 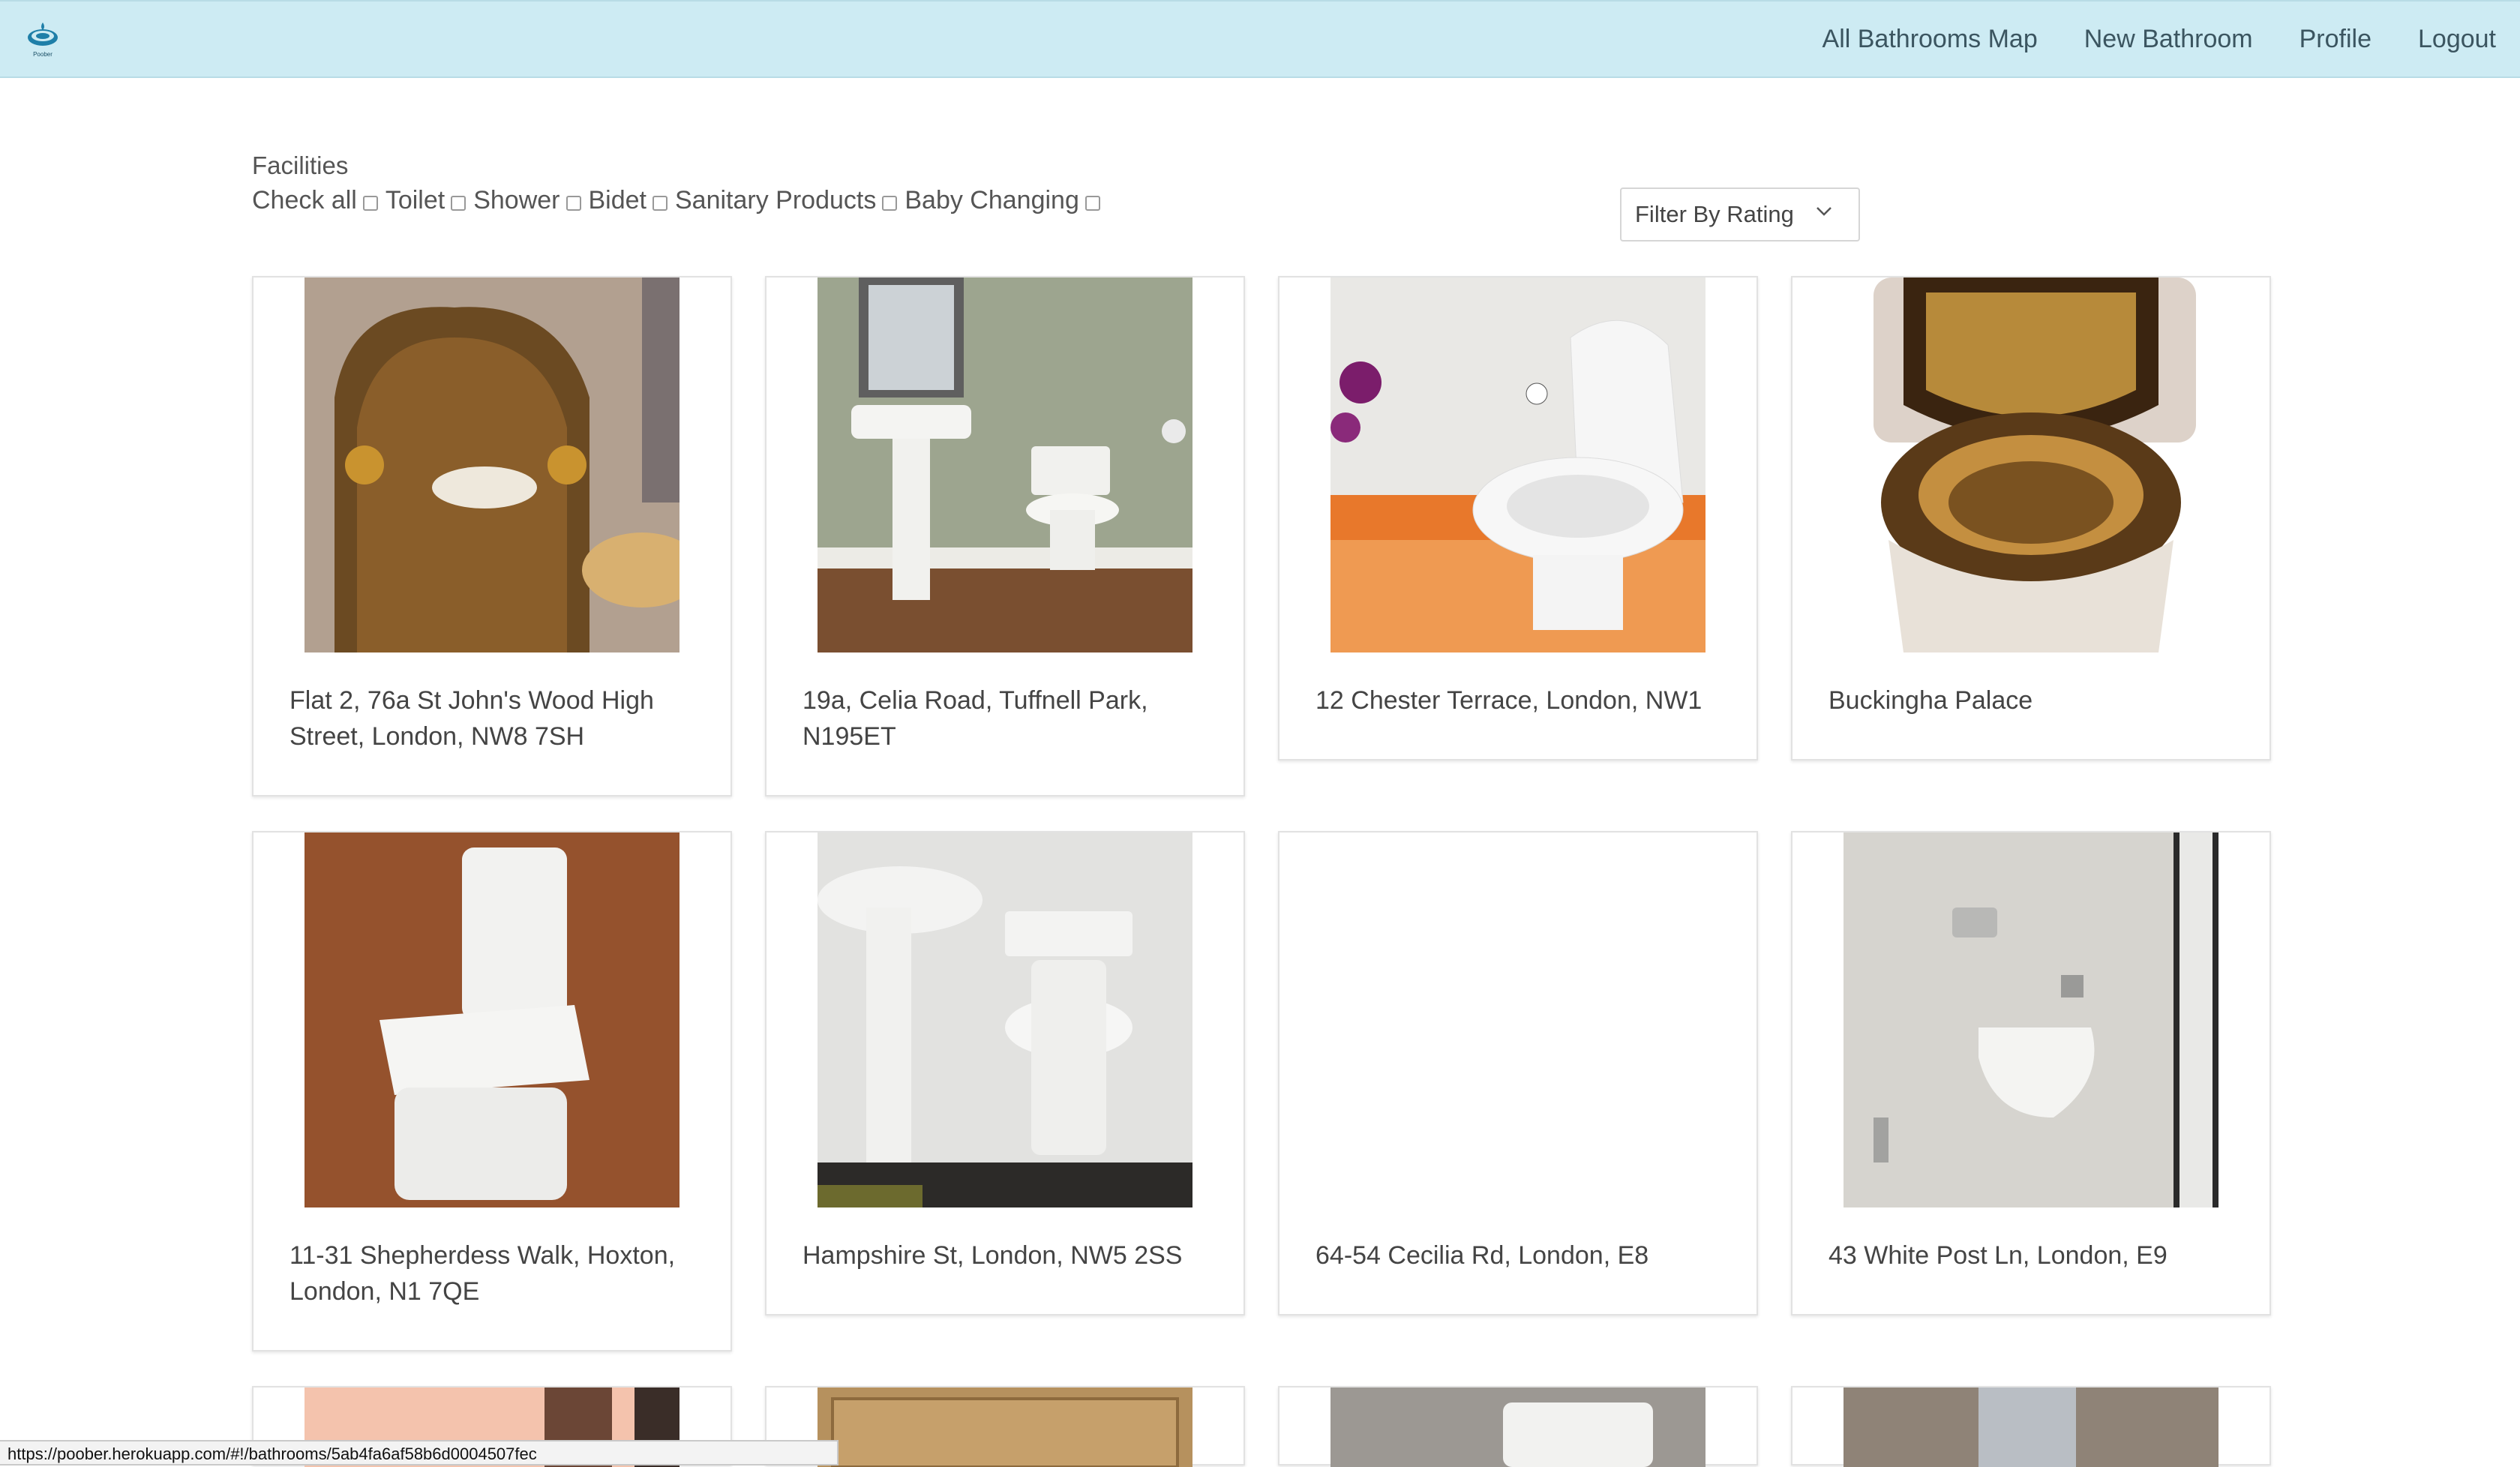 I want to click on gold-throne-toilet-image, so click(x=492, y=465).